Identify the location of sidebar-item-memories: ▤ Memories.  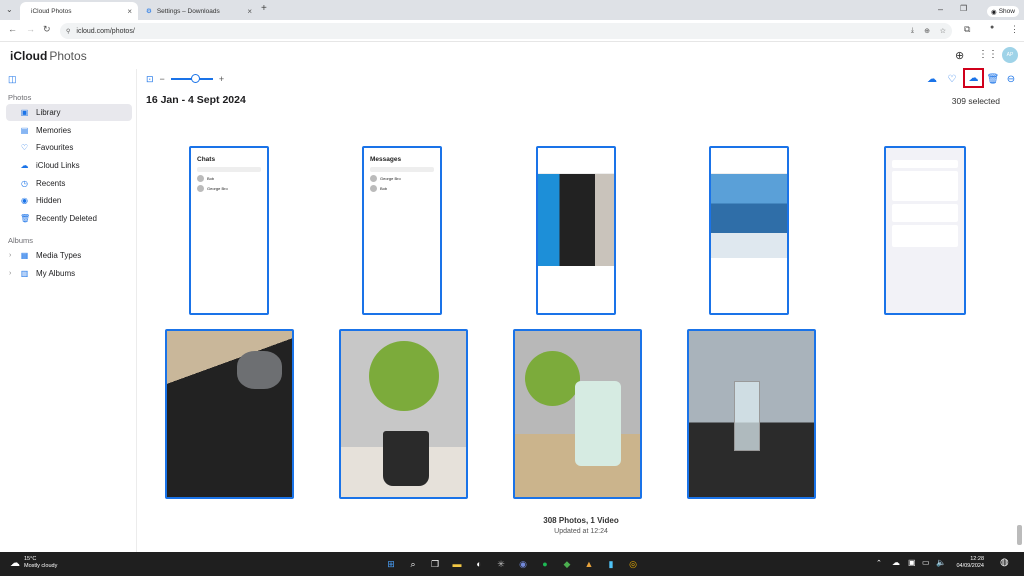
(69, 130).